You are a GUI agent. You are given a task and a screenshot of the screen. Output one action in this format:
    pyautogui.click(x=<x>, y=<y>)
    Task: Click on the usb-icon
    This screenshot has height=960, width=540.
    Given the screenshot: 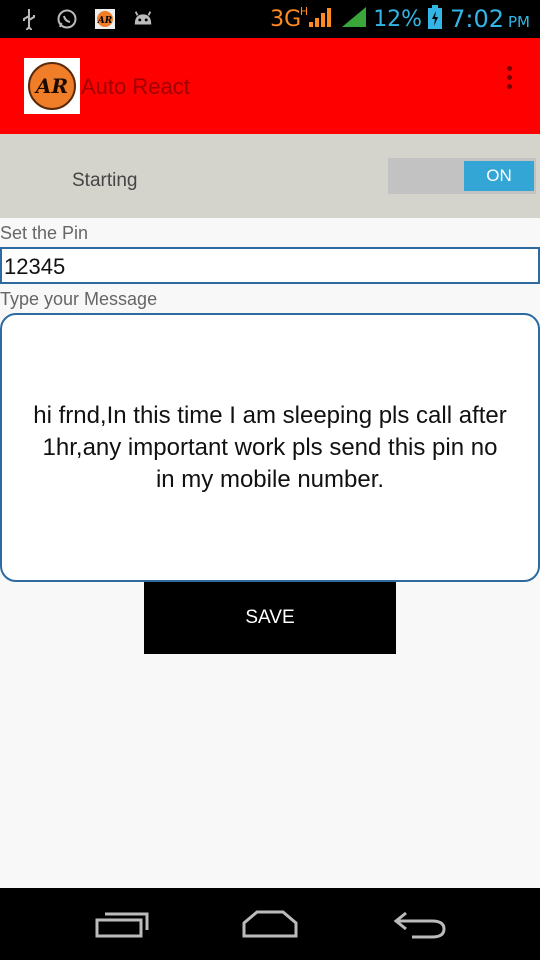 What is the action you would take?
    pyautogui.click(x=29, y=19)
    